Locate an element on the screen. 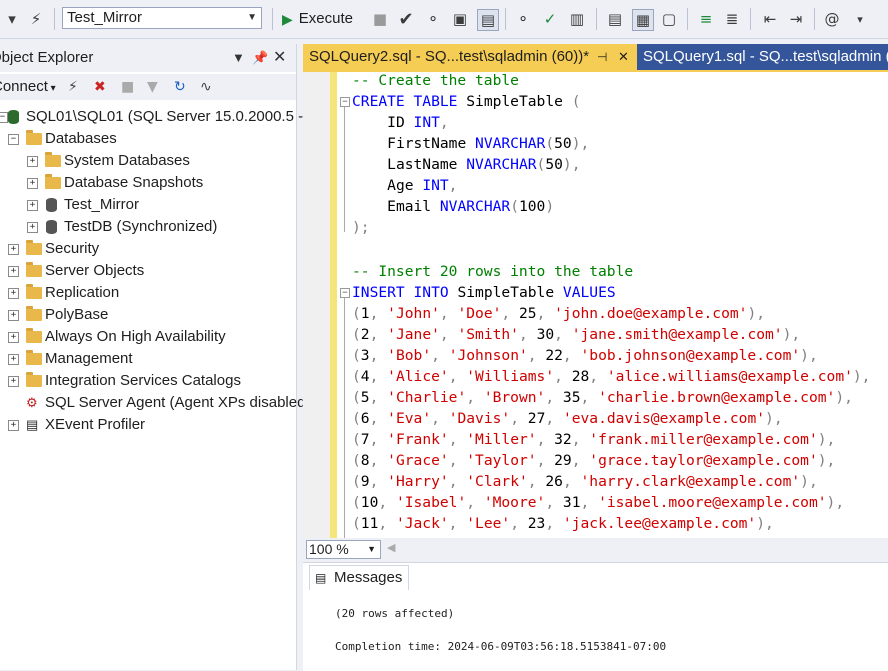  tree-node-label: Test_Mirror is located at coordinates (102, 204).